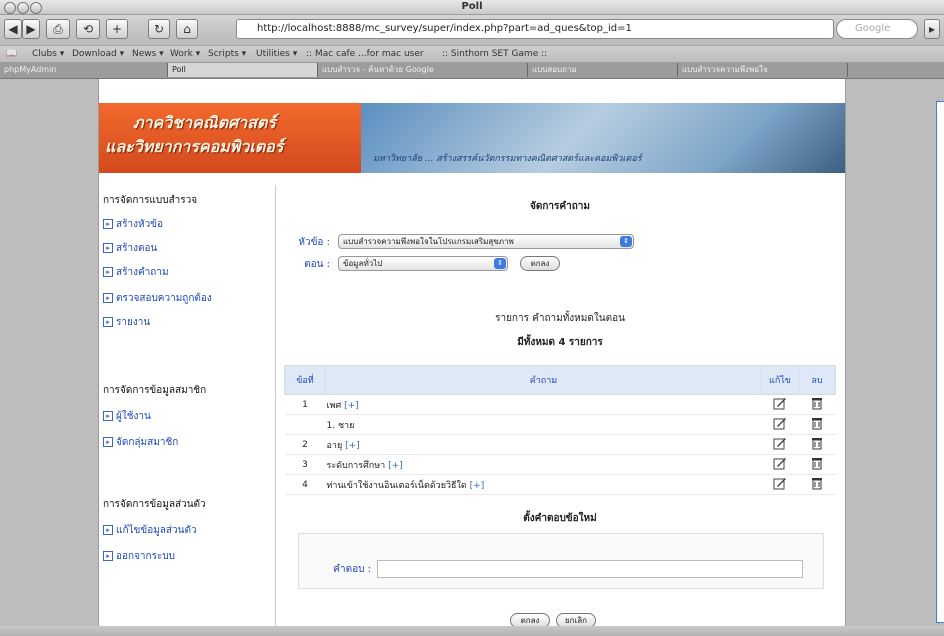  I want to click on topic-label: หัวข้อ :, so click(314, 242).